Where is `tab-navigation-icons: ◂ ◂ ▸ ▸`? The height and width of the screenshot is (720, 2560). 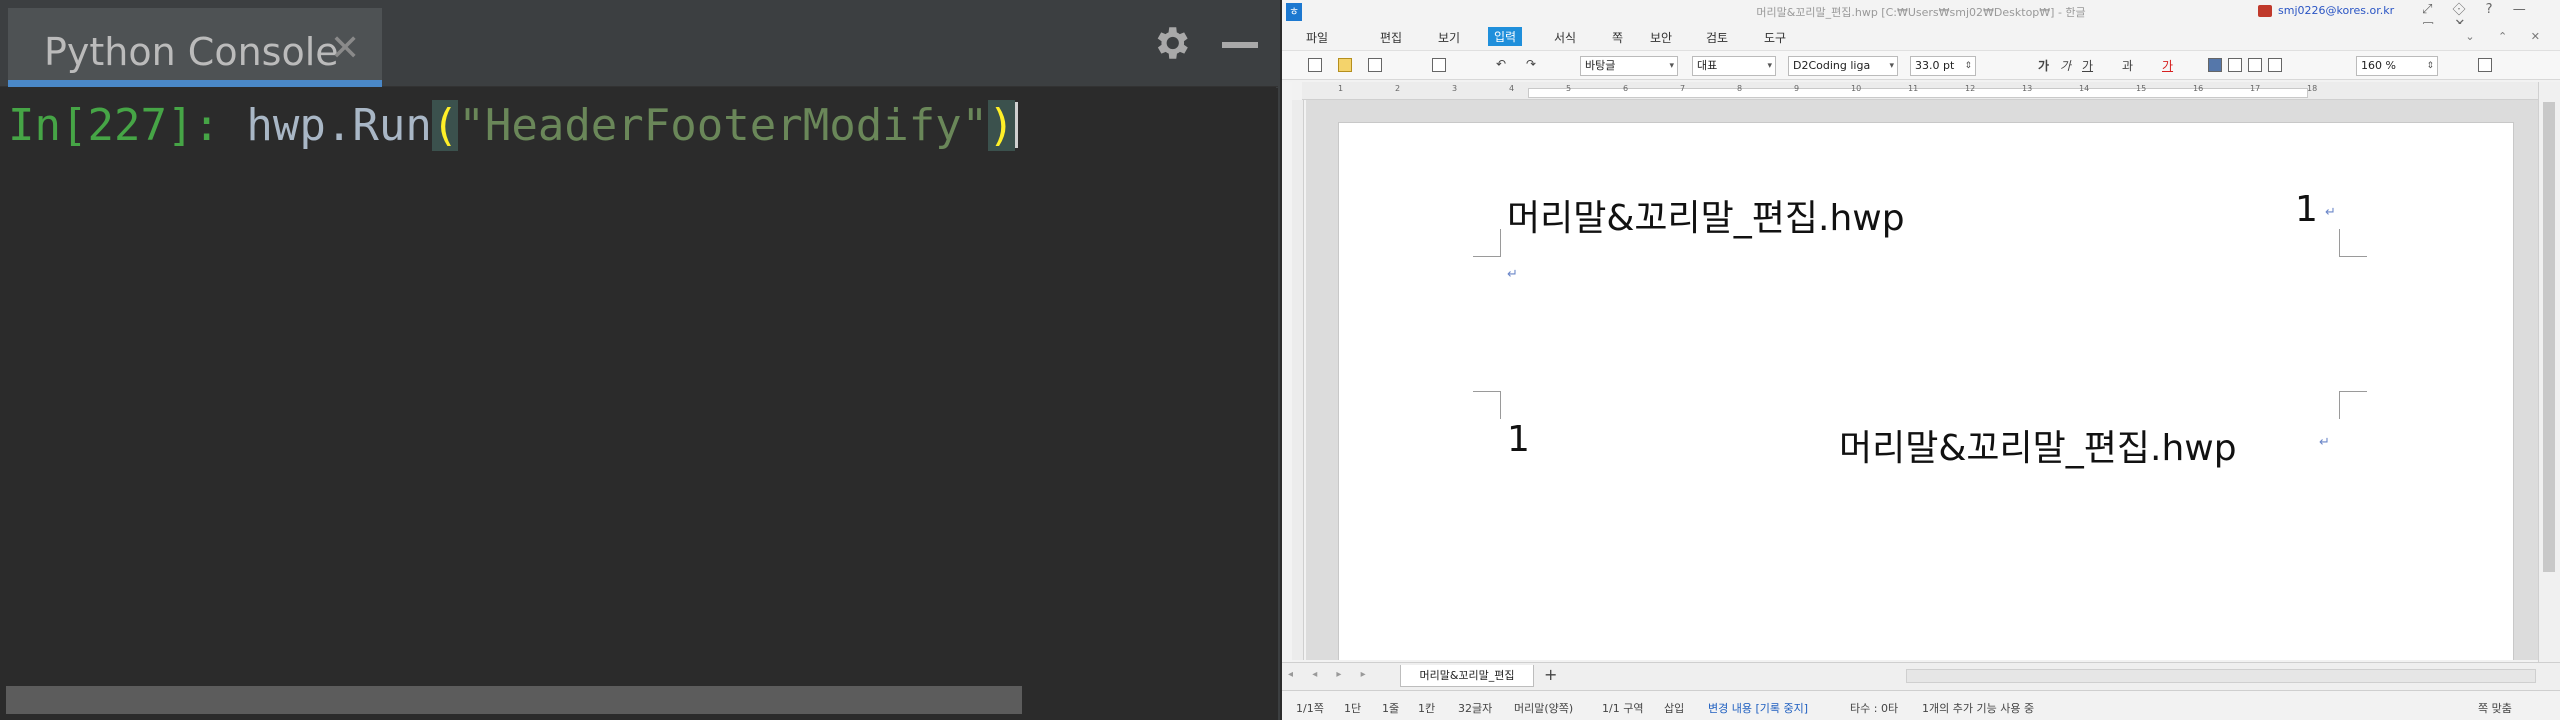 tab-navigation-icons: ◂ ◂ ▸ ▸ is located at coordinates (1331, 674).